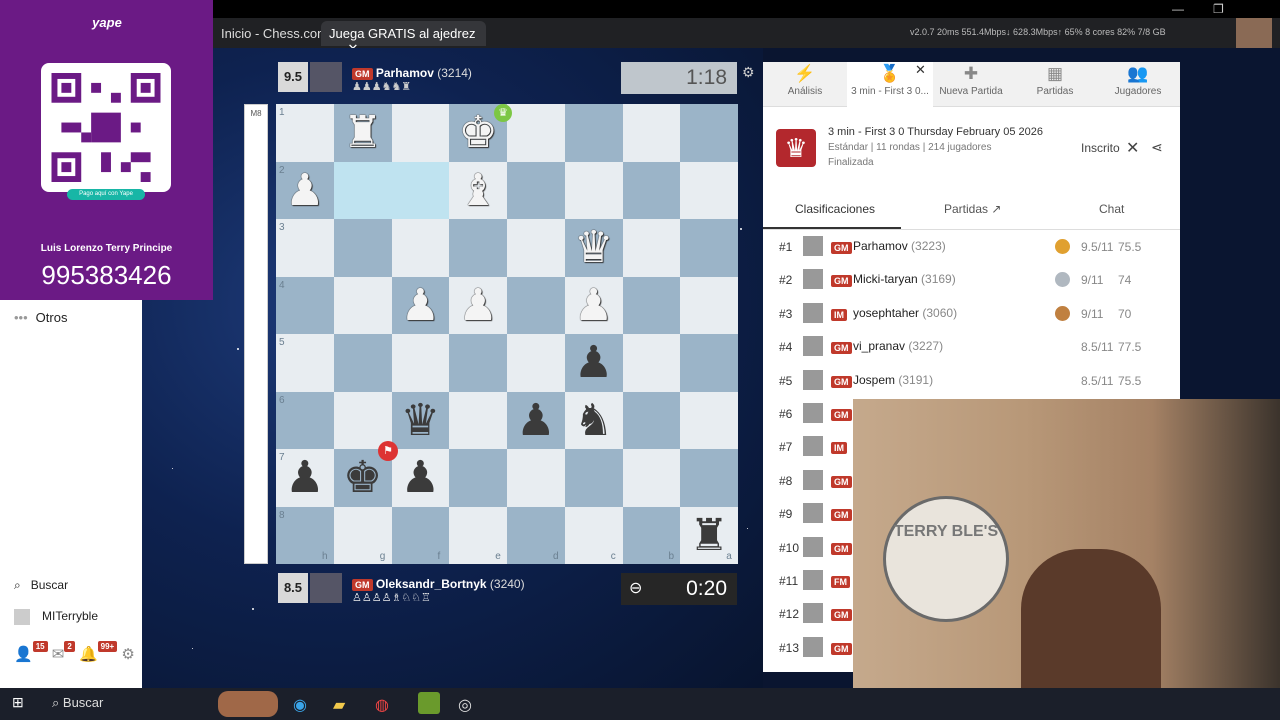 The height and width of the screenshot is (720, 1280). Describe the element at coordinates (339, 705) in the screenshot. I see `folder-icon: ▰` at that location.